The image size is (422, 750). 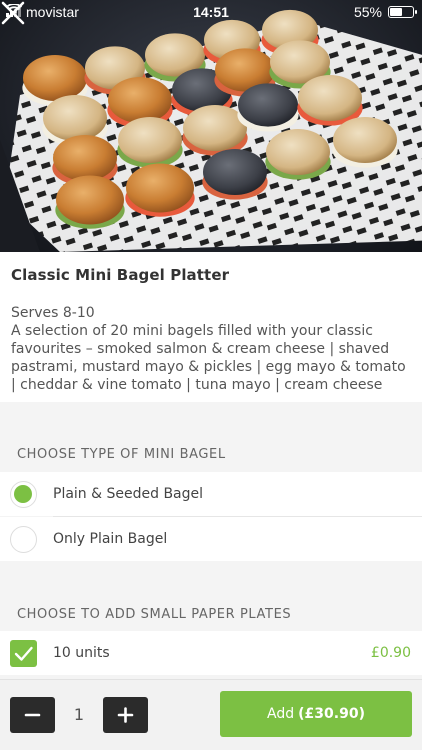 What do you see at coordinates (211, 539) in the screenshot?
I see `option-only-plain: Only Plain Bagel` at bounding box center [211, 539].